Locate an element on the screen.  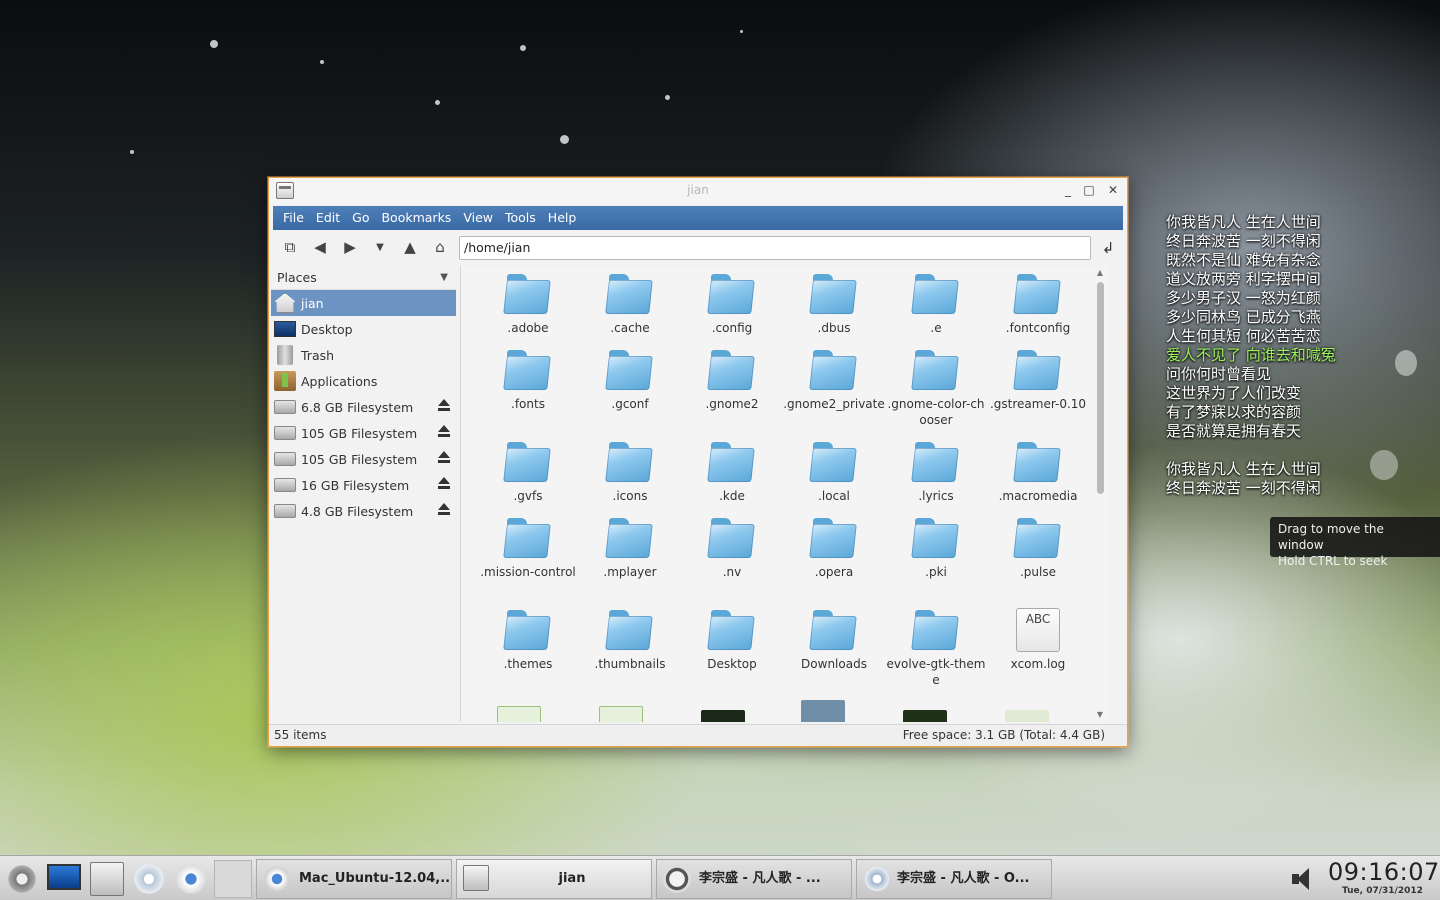
file-item: .kde is located at coordinates (732, 472).